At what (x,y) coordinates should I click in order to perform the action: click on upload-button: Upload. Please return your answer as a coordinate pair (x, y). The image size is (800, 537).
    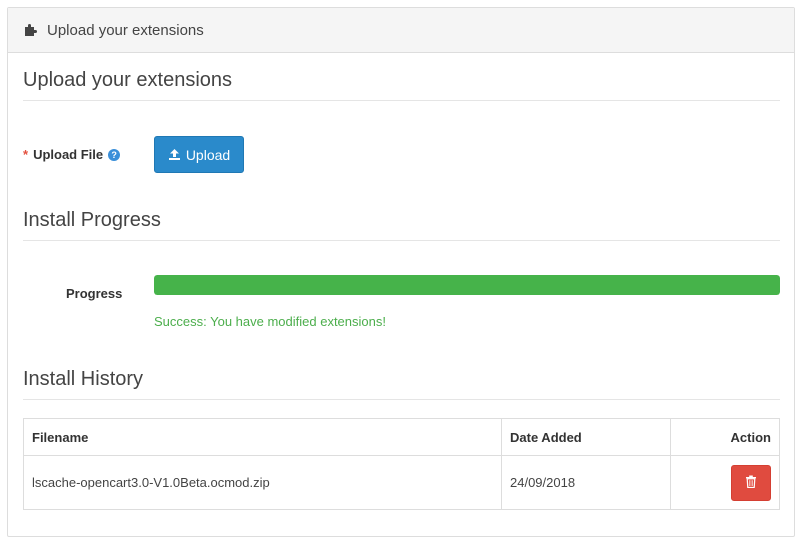
    Looking at the image, I should click on (199, 154).